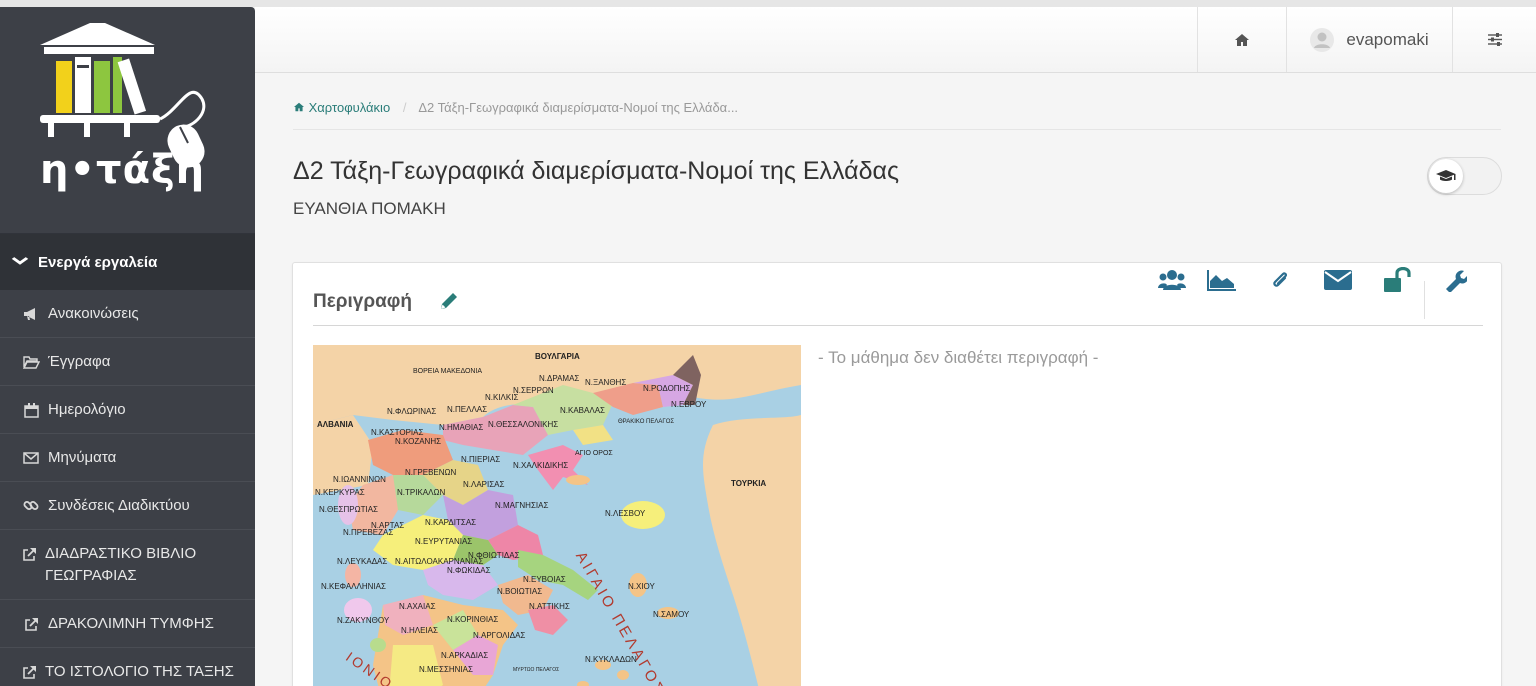  What do you see at coordinates (127, 458) in the screenshot?
I see `sidebar-item-messages: Μηνύματα` at bounding box center [127, 458].